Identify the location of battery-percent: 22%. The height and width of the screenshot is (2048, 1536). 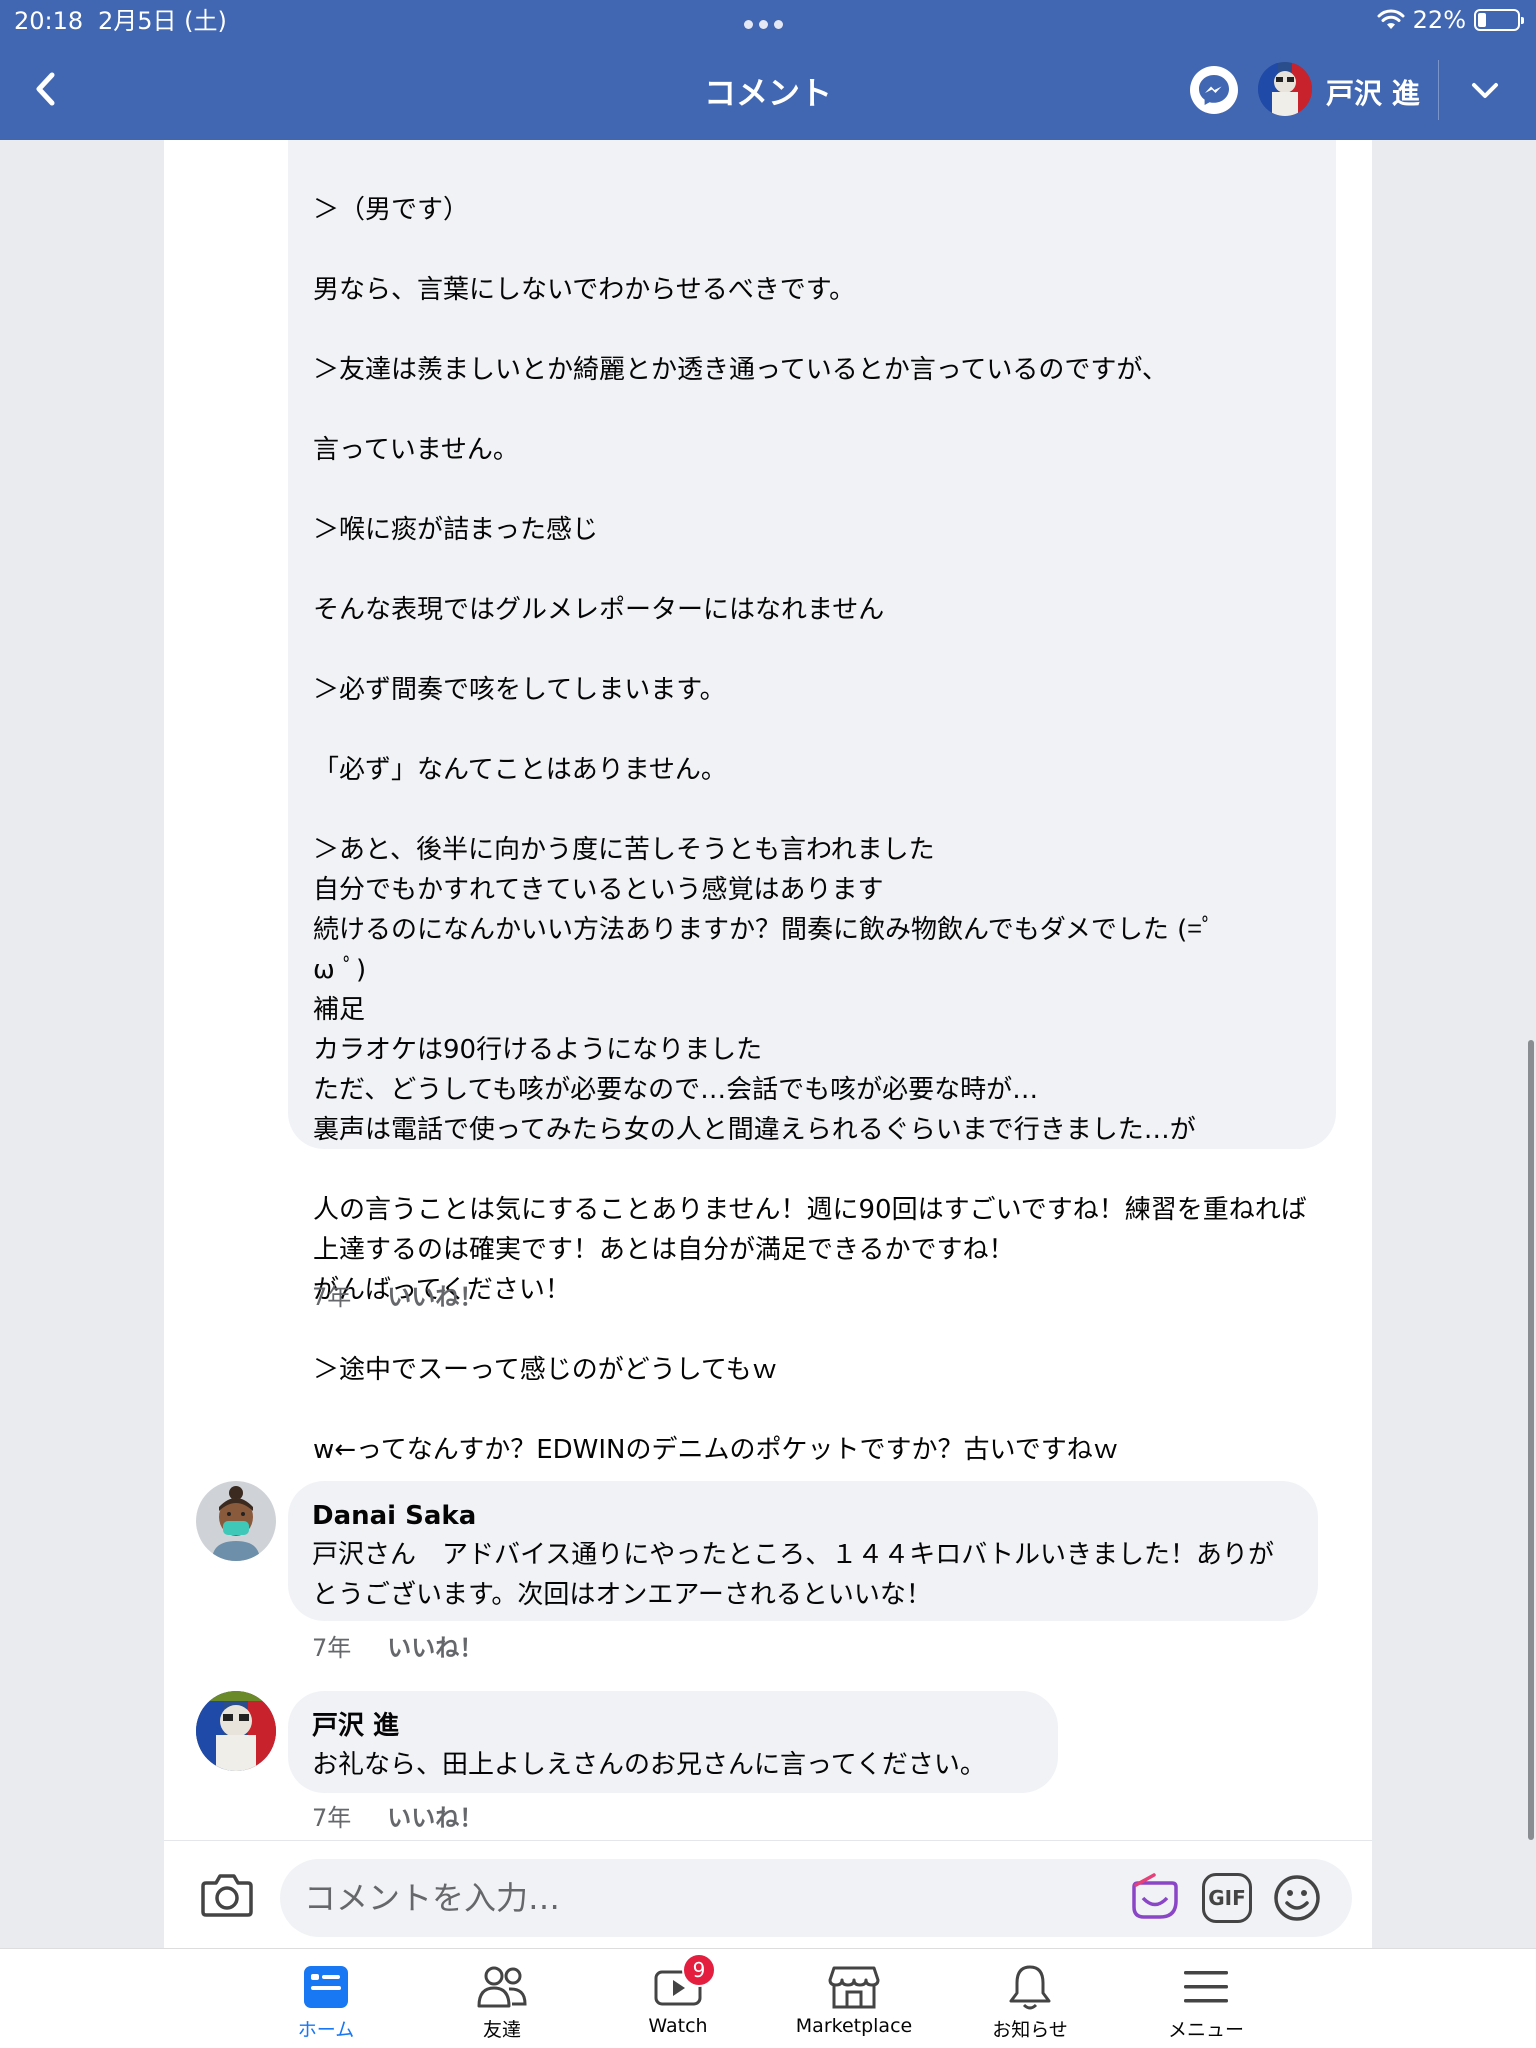
(1439, 20).